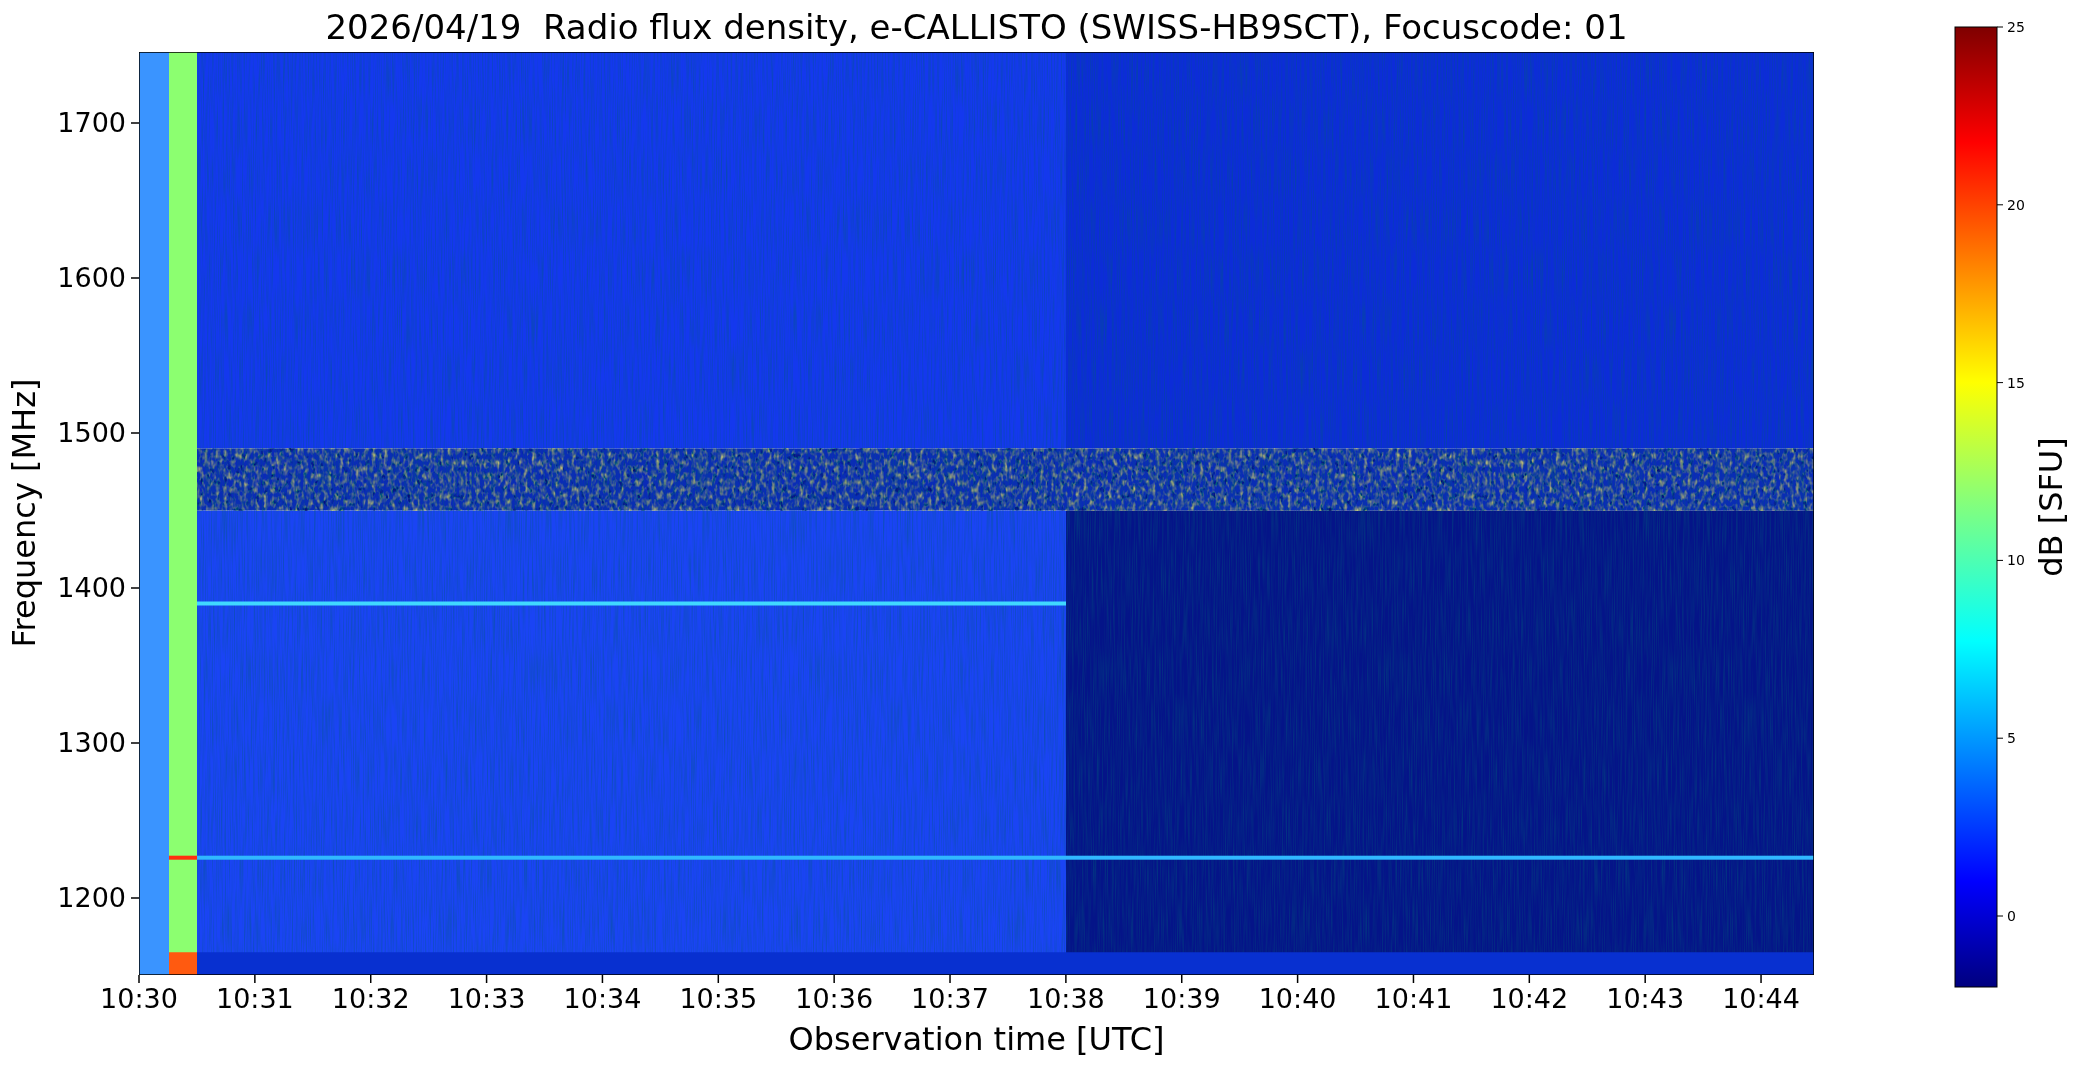 The height and width of the screenshot is (1067, 2082). Describe the element at coordinates (976, 1039) in the screenshot. I see `axis-title: Observation time [UTC]` at that location.